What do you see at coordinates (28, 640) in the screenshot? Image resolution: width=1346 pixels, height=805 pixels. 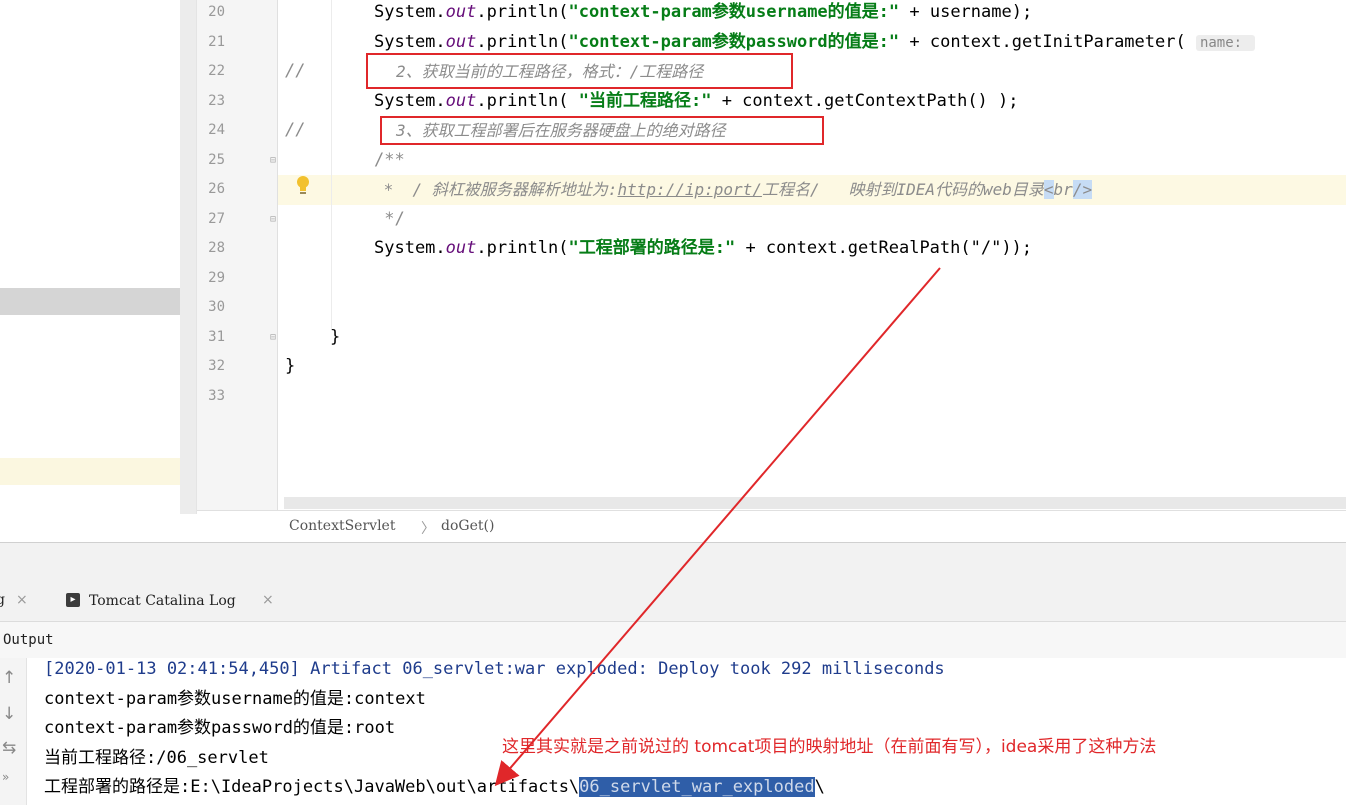 I see `output-label: Output` at bounding box center [28, 640].